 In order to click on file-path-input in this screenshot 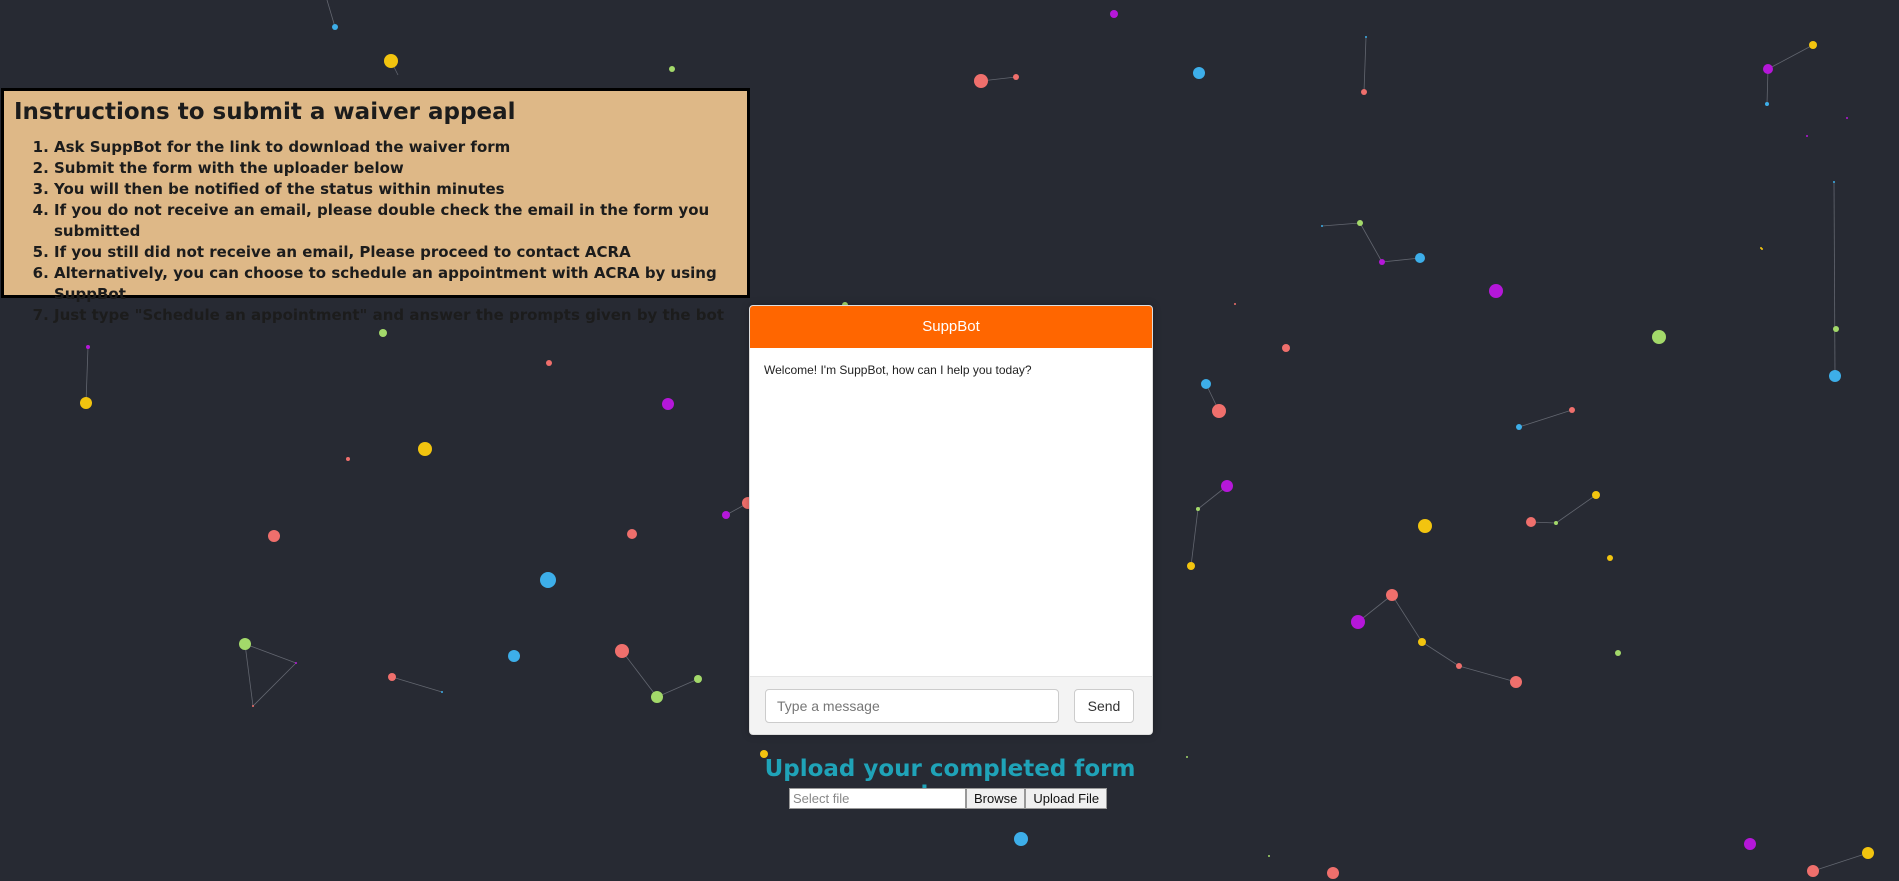, I will do `click(877, 798)`.